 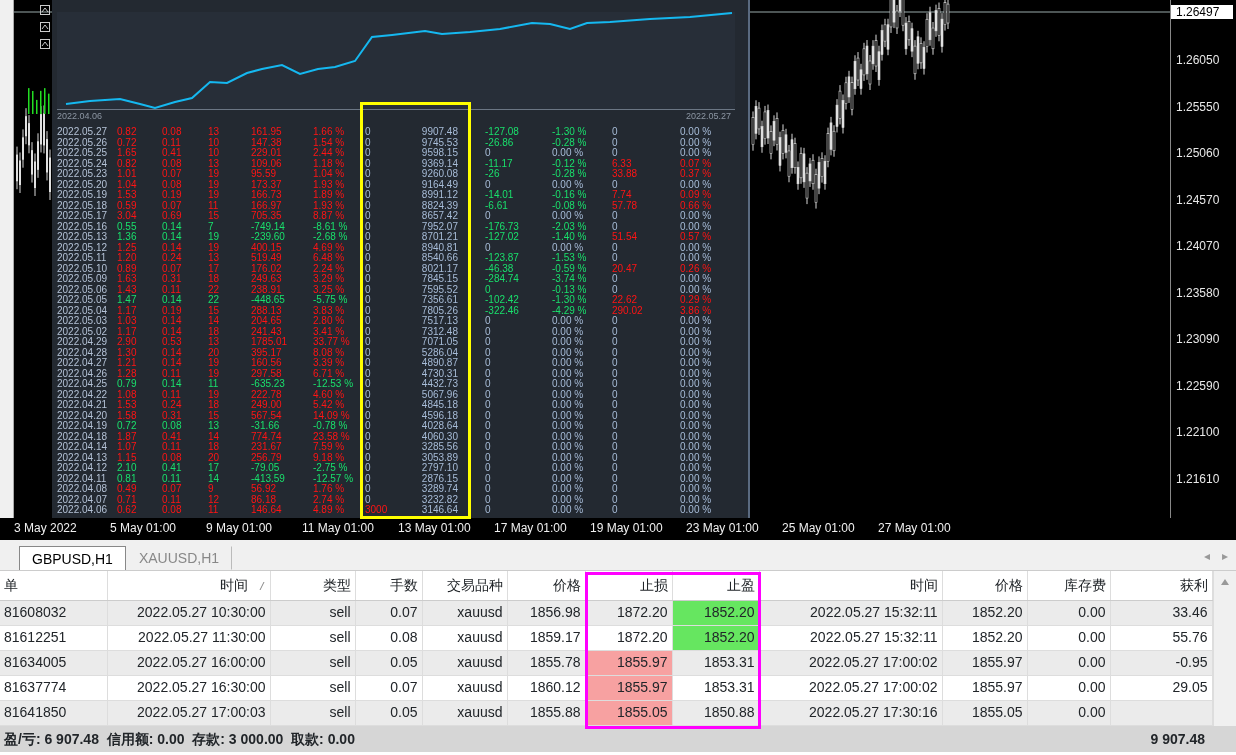 I want to click on table-cell-text: 3285.56, so click(x=439, y=447).